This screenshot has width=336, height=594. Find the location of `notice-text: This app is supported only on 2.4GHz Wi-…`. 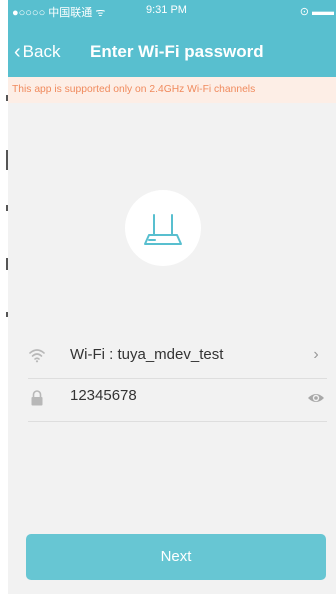

notice-text: This app is supported only on 2.4GHz Wi-… is located at coordinates (134, 89).